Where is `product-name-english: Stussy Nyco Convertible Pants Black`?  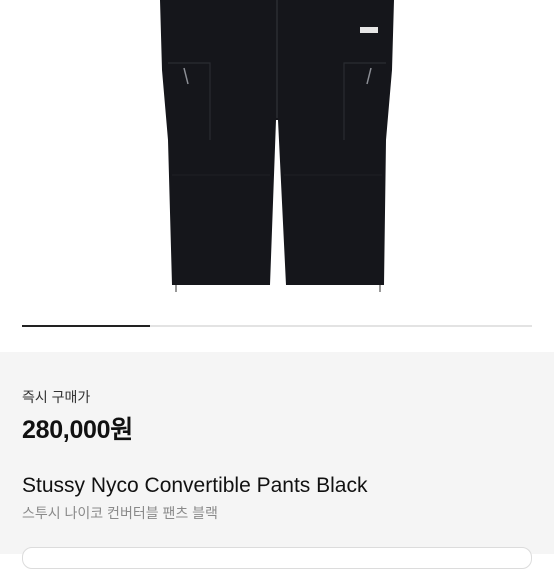 product-name-english: Stussy Nyco Convertible Pants Black is located at coordinates (195, 485).